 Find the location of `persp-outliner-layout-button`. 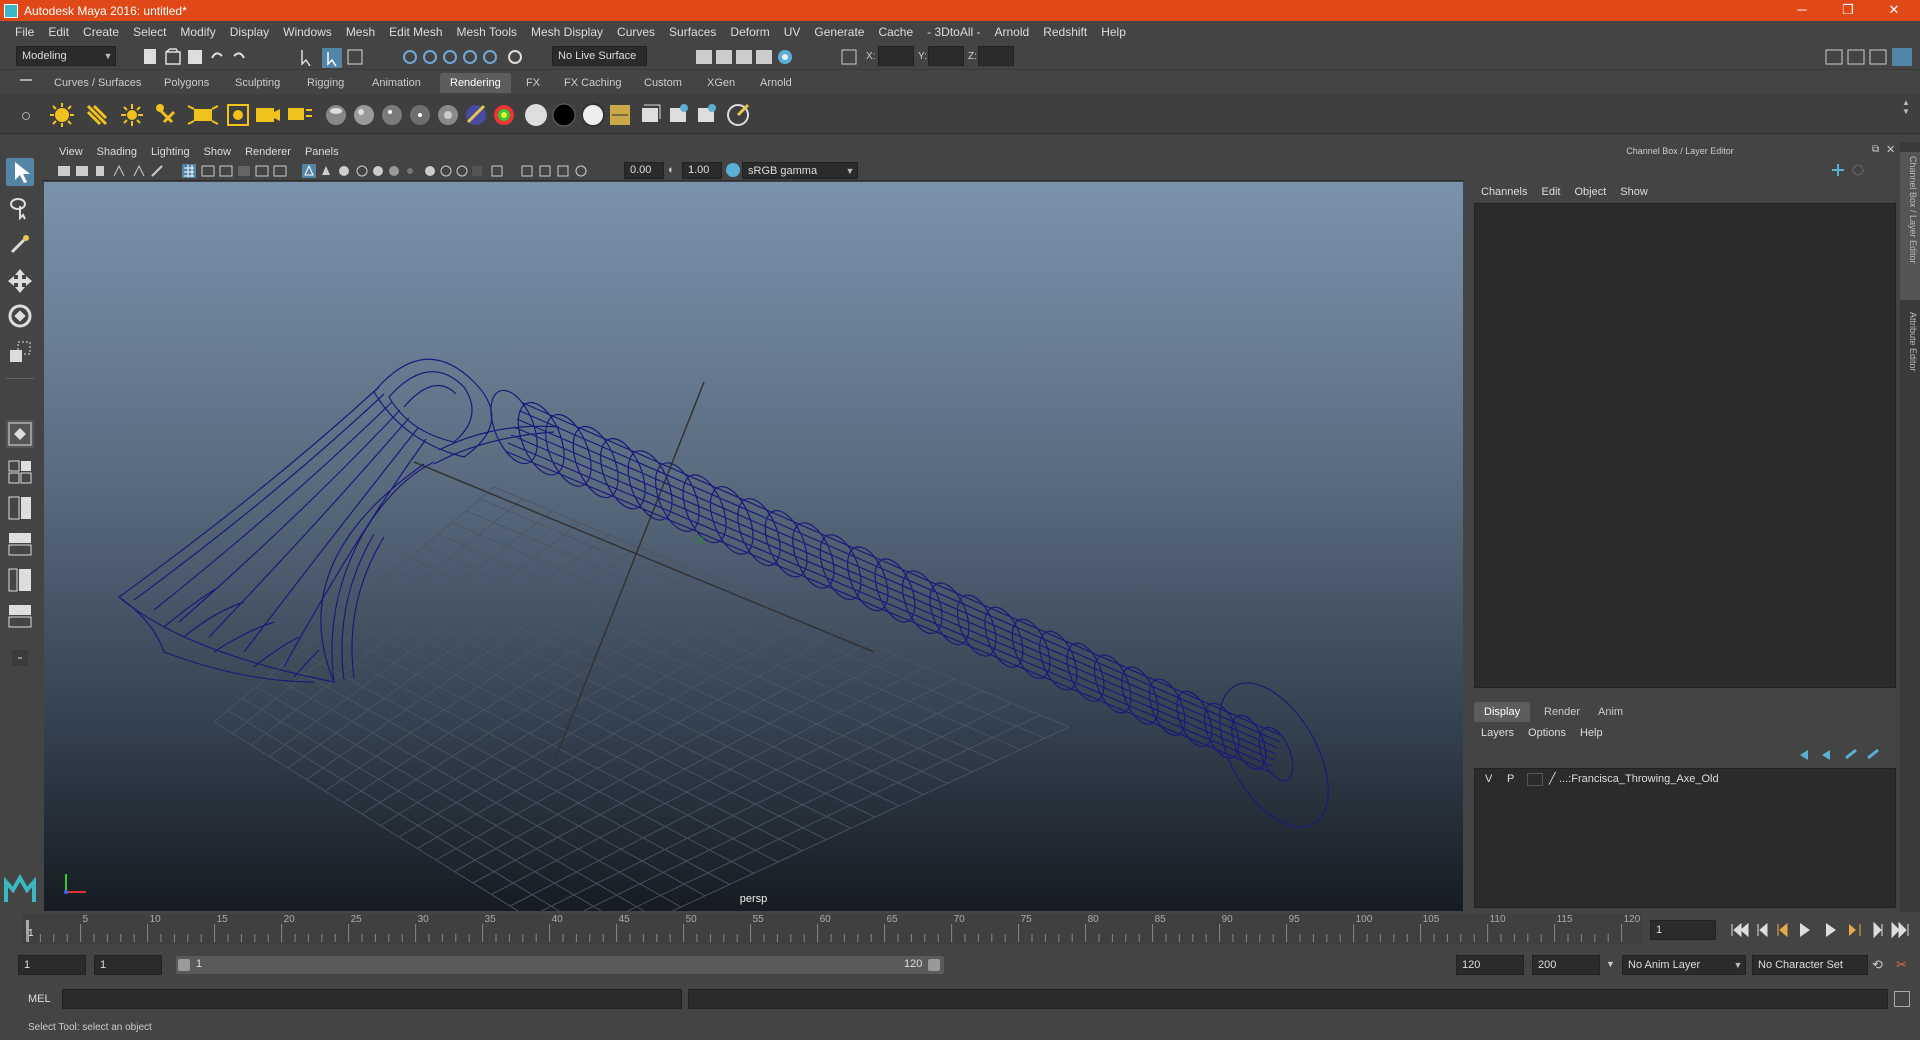

persp-outliner-layout-button is located at coordinates (20, 544).